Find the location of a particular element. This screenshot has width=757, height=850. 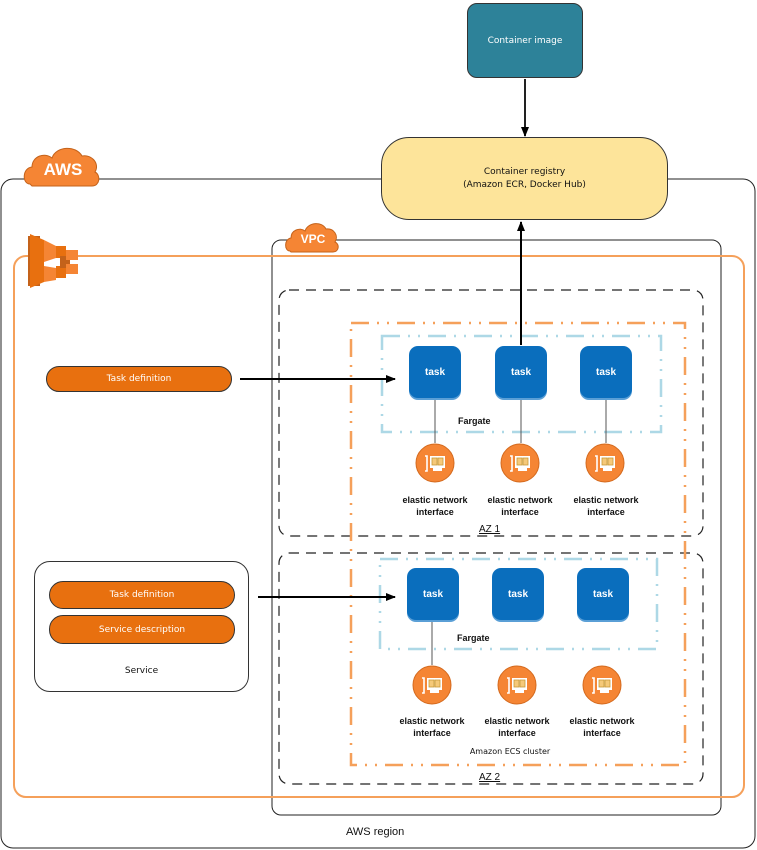

container-registry-subtitle: (Amazon ECR, Docker Hub) is located at coordinates (524, 184).